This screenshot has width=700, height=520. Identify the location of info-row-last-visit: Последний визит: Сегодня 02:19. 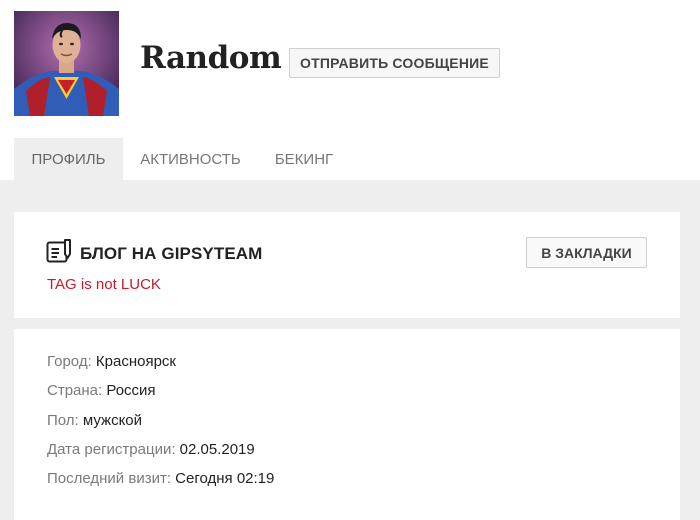
(160, 478).